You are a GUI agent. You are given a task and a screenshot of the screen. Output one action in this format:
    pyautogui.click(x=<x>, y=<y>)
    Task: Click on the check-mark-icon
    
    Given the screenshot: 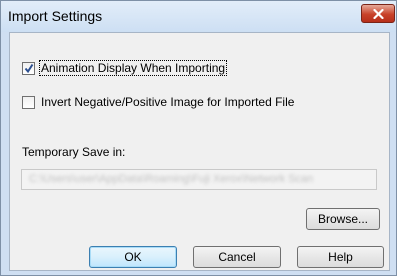 What is the action you would take?
    pyautogui.click(x=29, y=68)
    